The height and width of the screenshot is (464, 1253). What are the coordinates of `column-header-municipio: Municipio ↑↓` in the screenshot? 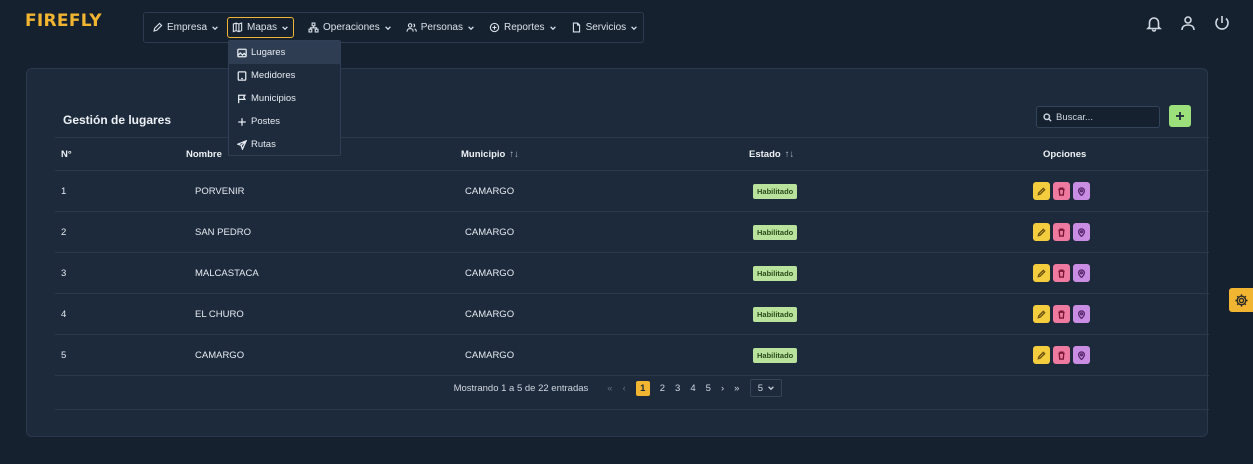 It's located at (535, 154).